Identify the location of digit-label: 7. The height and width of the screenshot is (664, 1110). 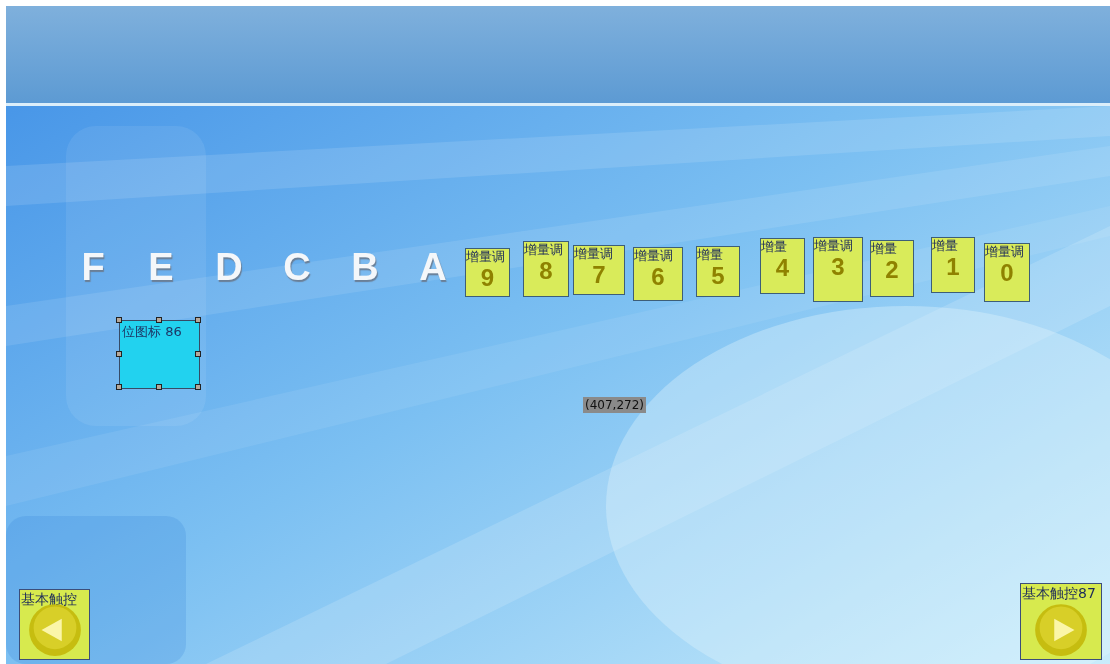
(599, 275).